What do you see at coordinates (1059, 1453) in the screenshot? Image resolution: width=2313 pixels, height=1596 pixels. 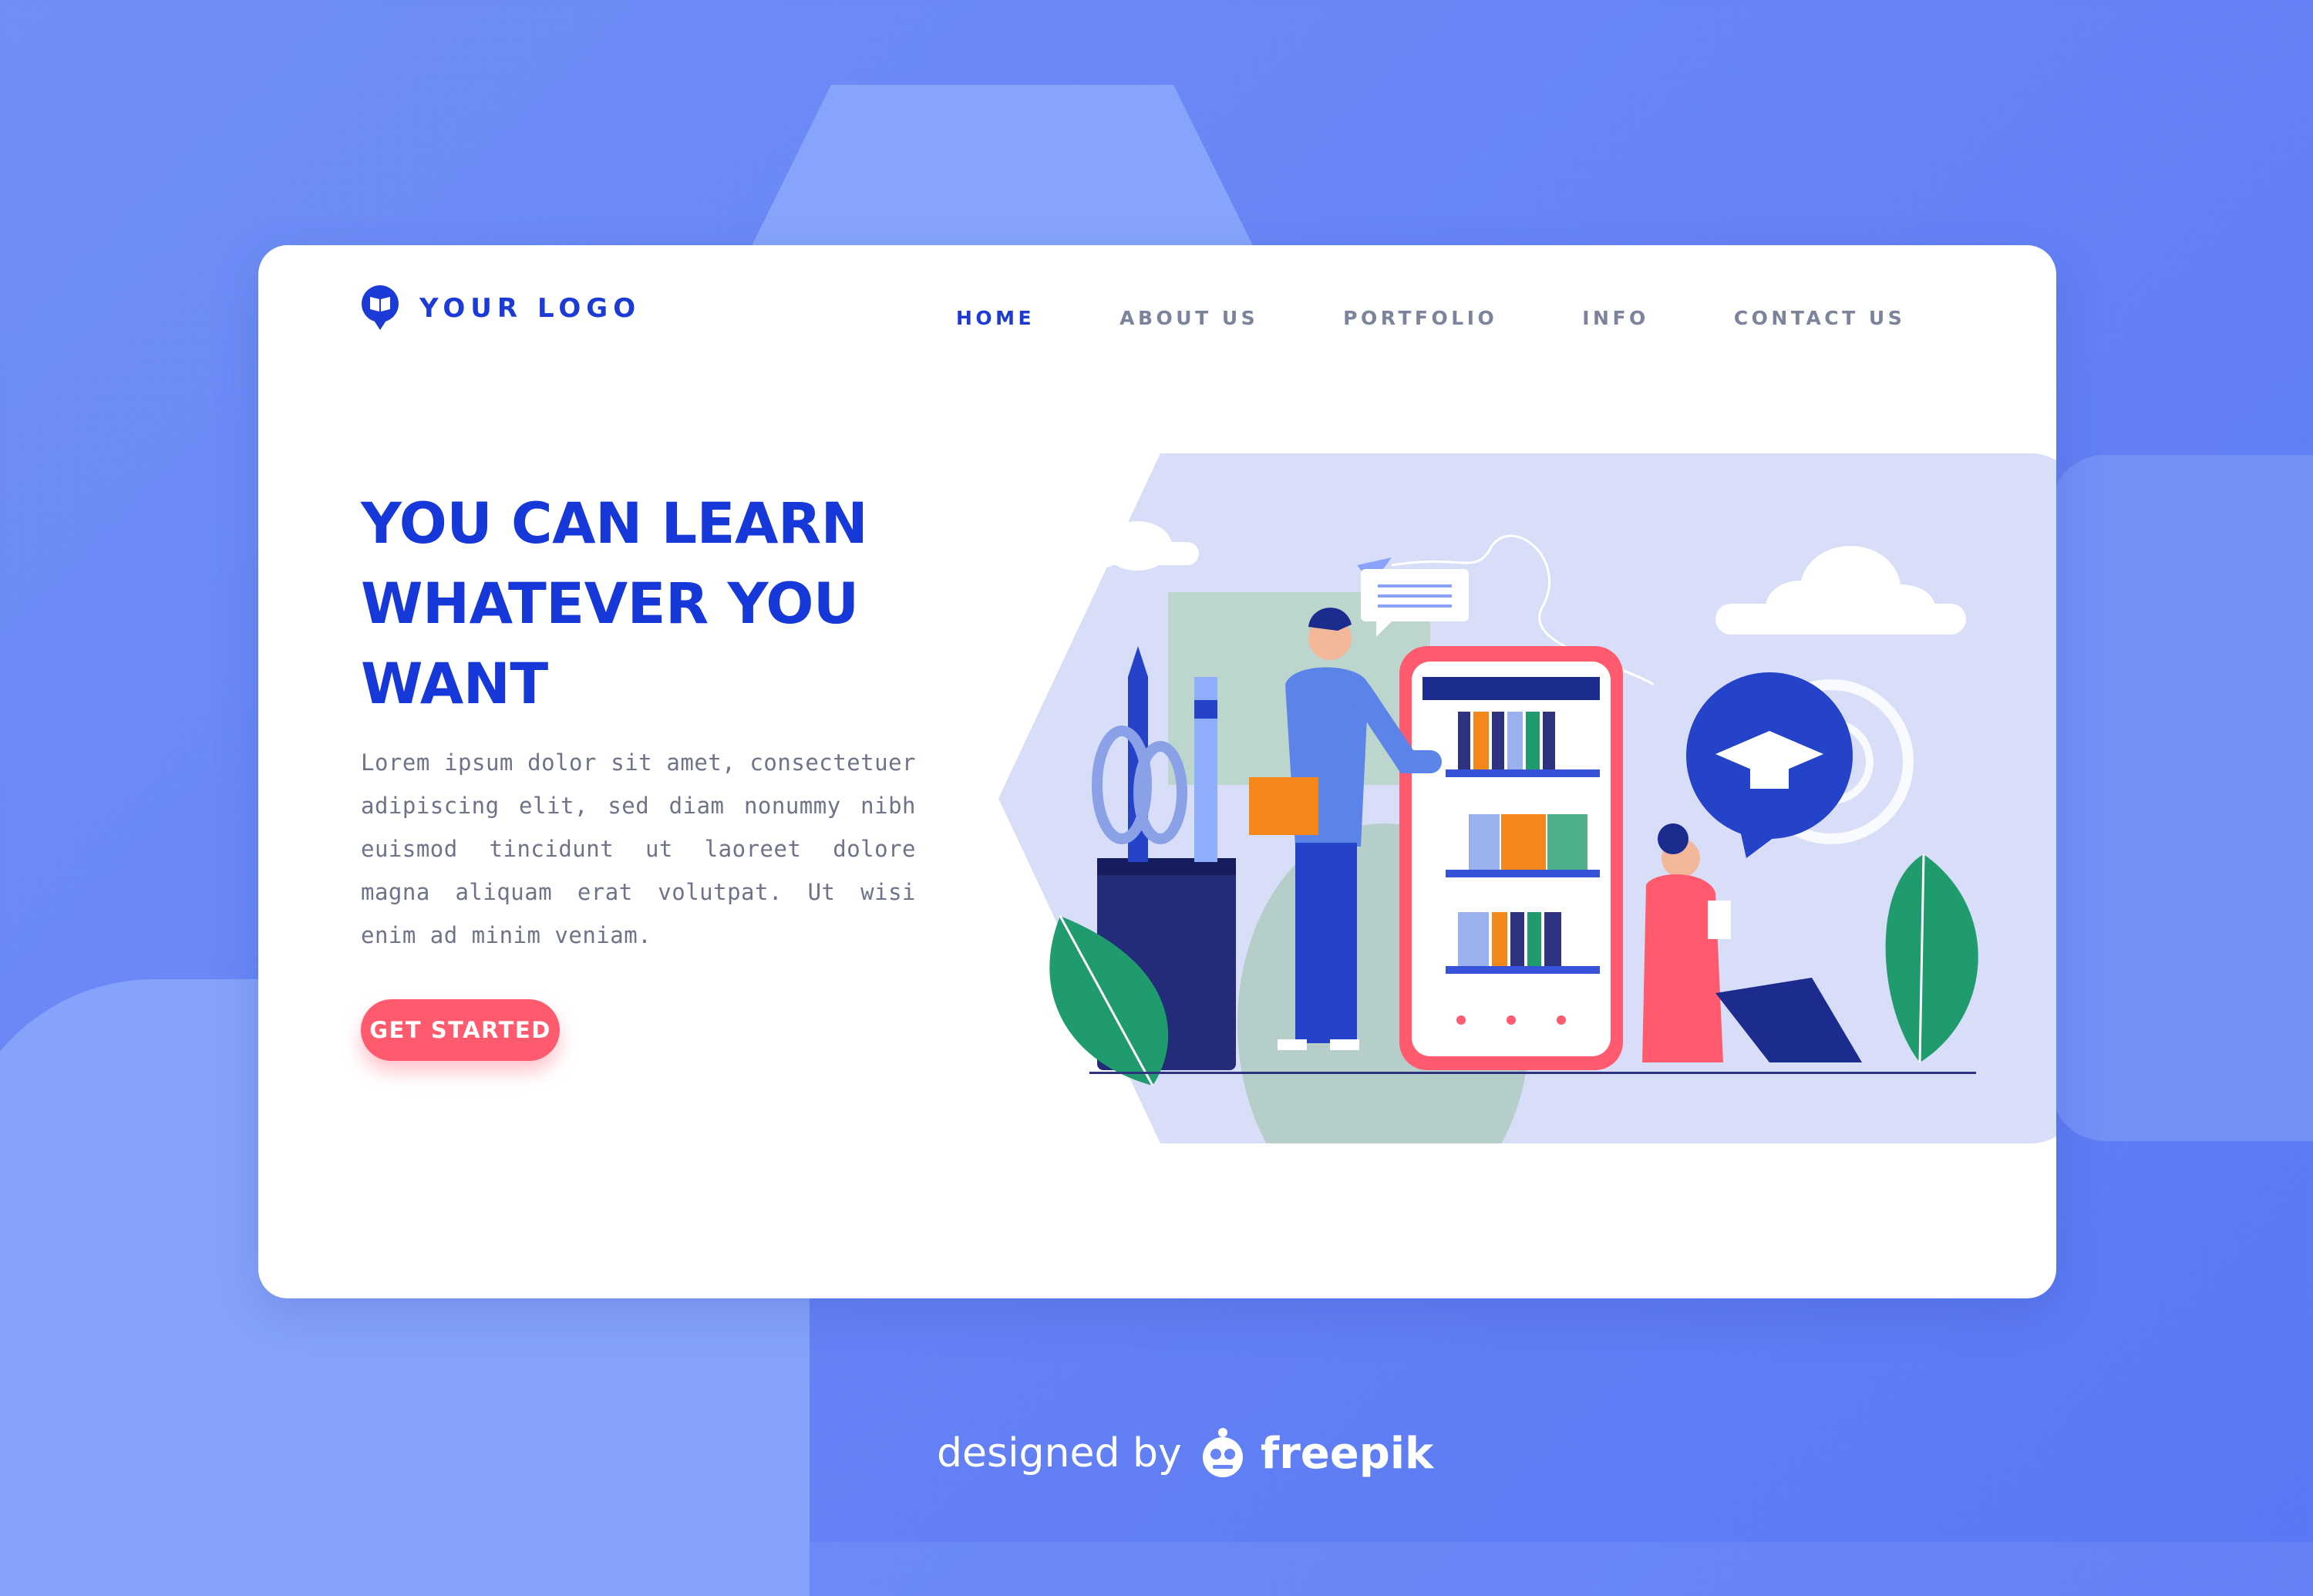 I see `footer-text: designed by` at bounding box center [1059, 1453].